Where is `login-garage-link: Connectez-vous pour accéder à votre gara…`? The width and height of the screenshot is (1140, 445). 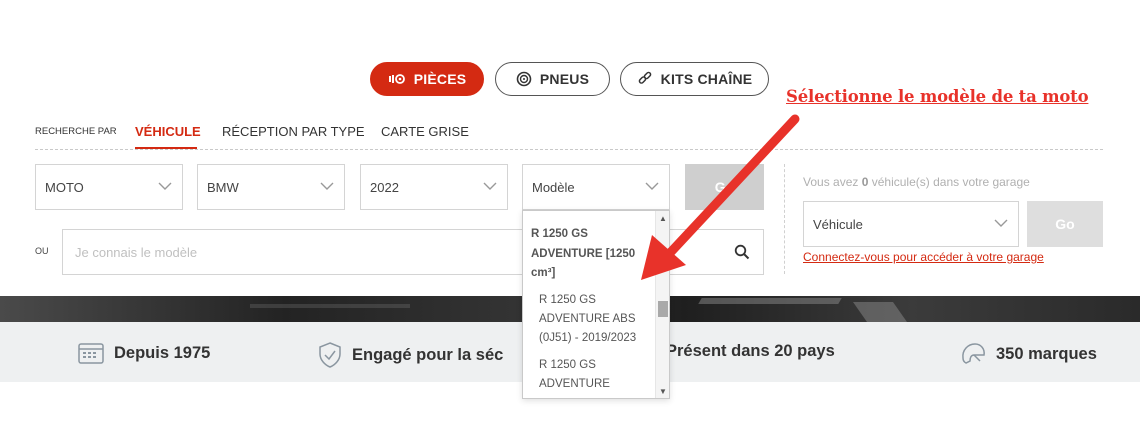 login-garage-link: Connectez-vous pour accéder à votre gara… is located at coordinates (923, 257).